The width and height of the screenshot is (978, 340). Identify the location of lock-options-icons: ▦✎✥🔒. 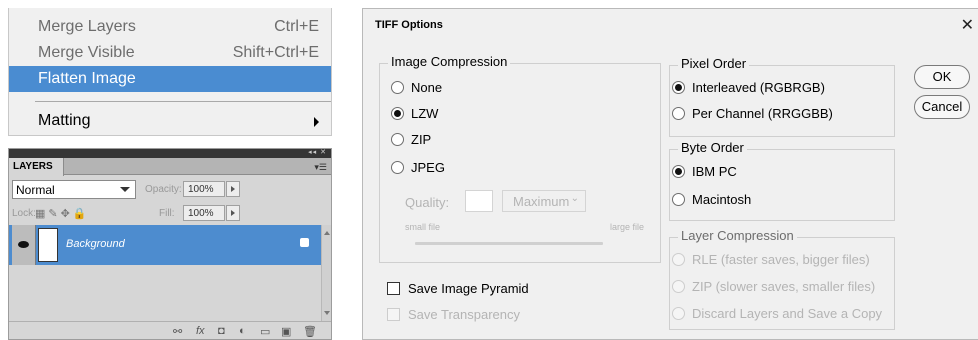
(62, 213).